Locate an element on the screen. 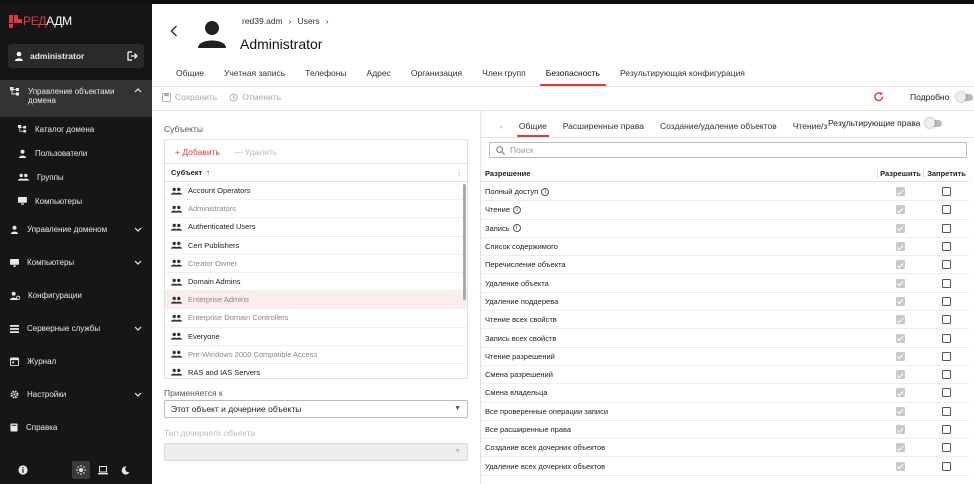 This screenshot has height=484, width=974. subject-row: Account Operators is located at coordinates (316, 191).